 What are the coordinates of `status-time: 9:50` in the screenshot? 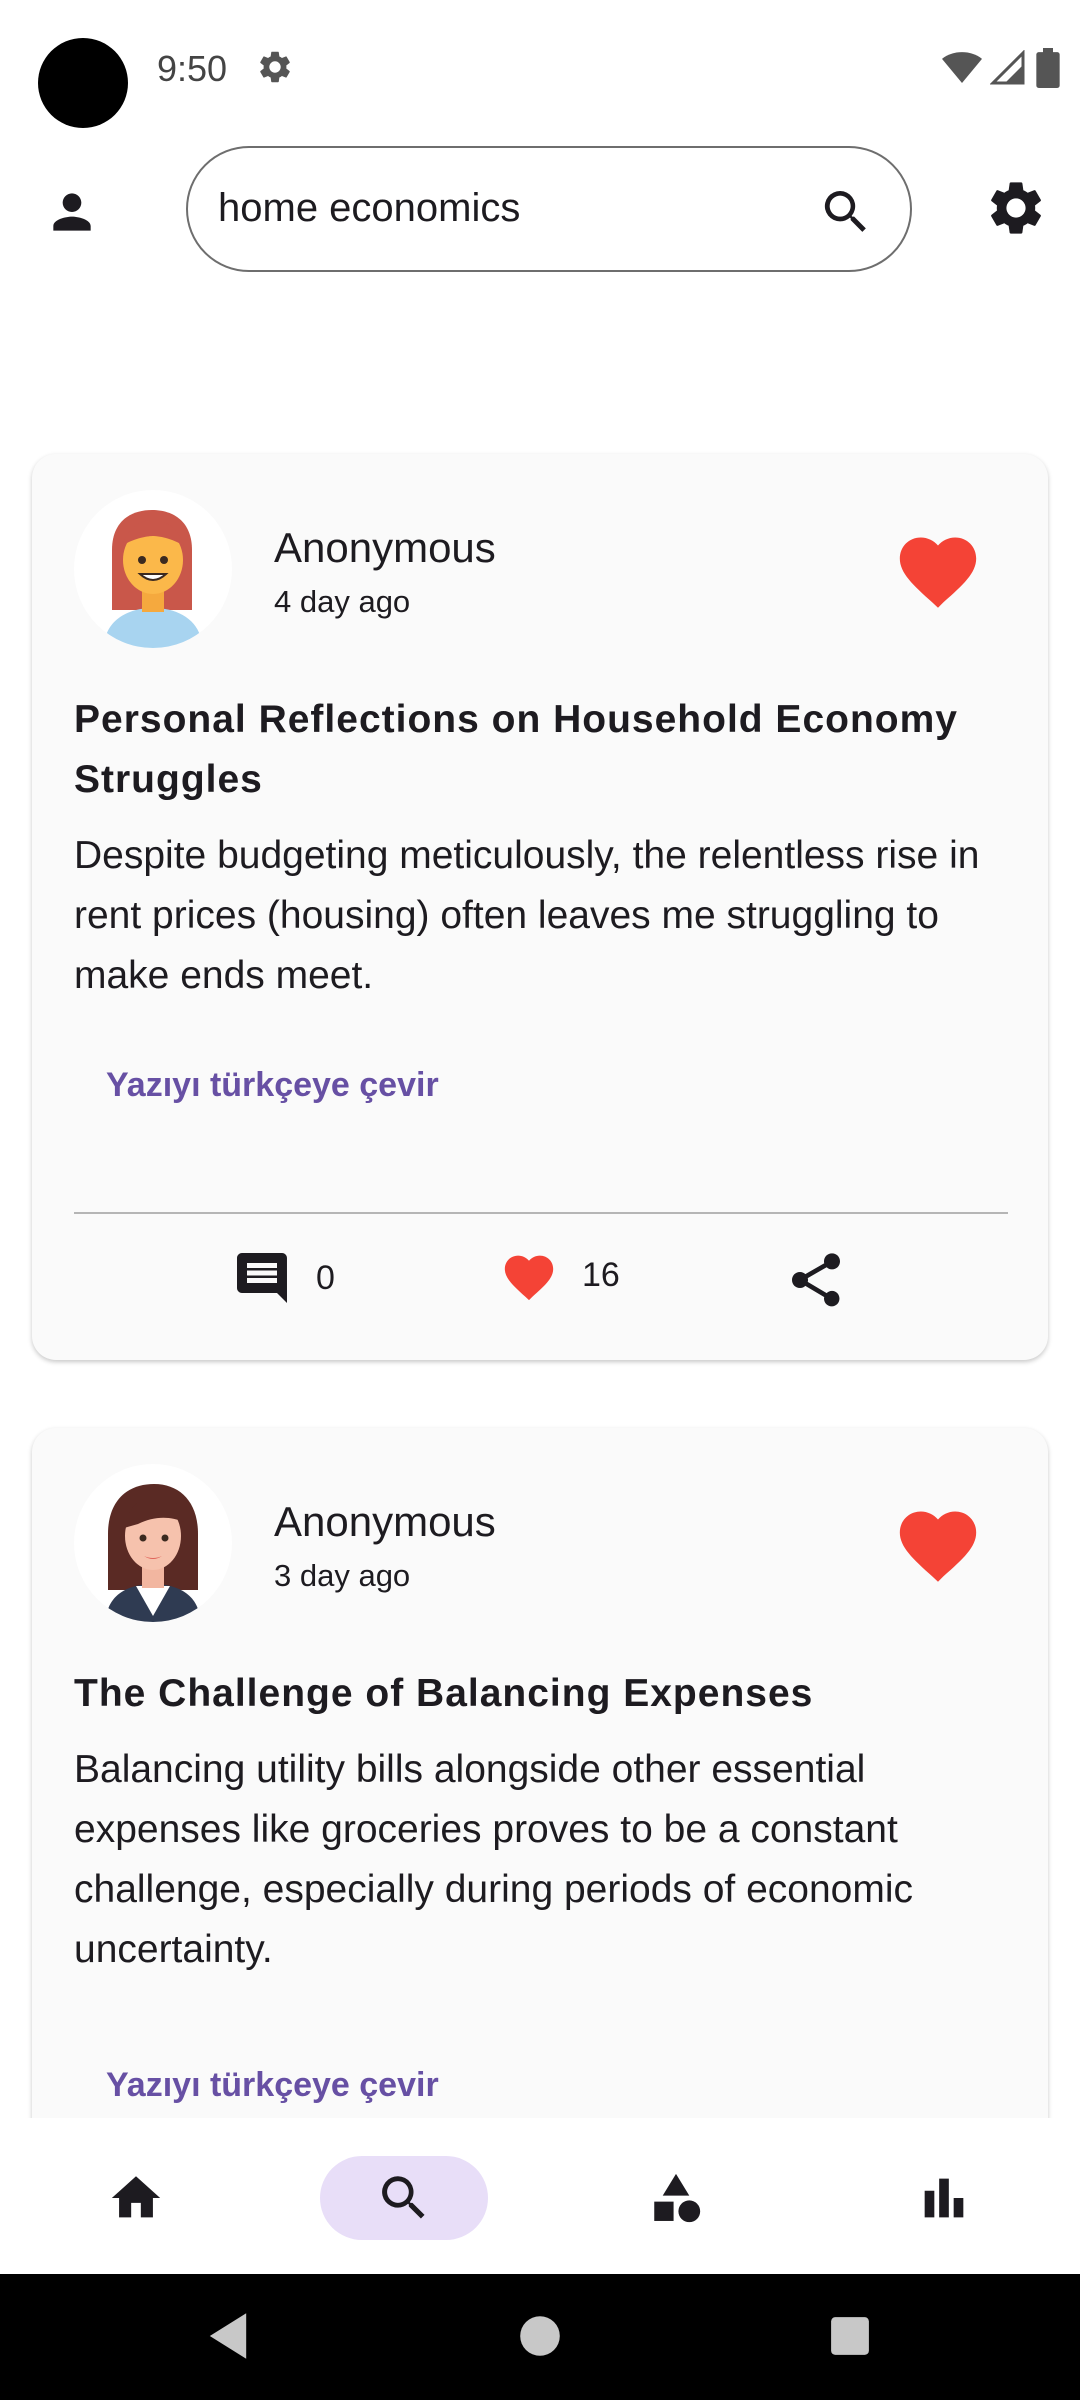 It's located at (192, 68).